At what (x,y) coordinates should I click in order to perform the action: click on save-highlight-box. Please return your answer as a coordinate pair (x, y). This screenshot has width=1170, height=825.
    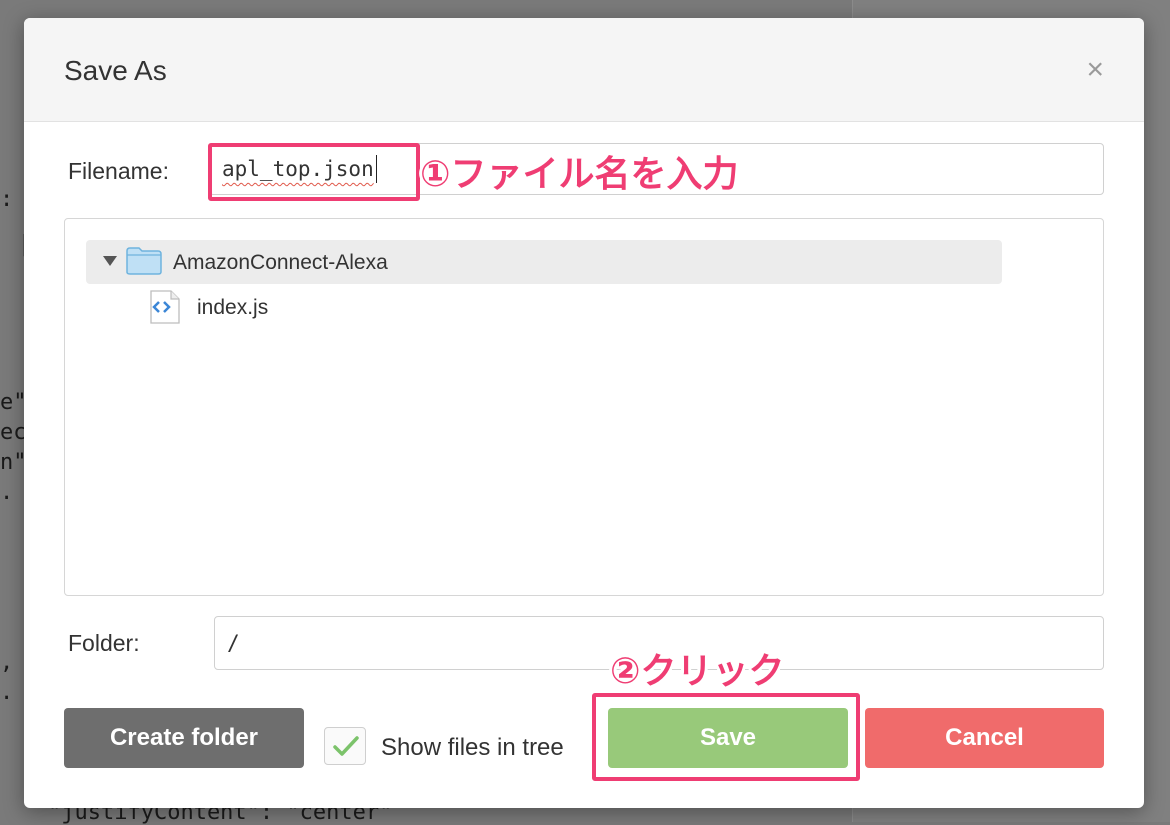
    Looking at the image, I should click on (726, 737).